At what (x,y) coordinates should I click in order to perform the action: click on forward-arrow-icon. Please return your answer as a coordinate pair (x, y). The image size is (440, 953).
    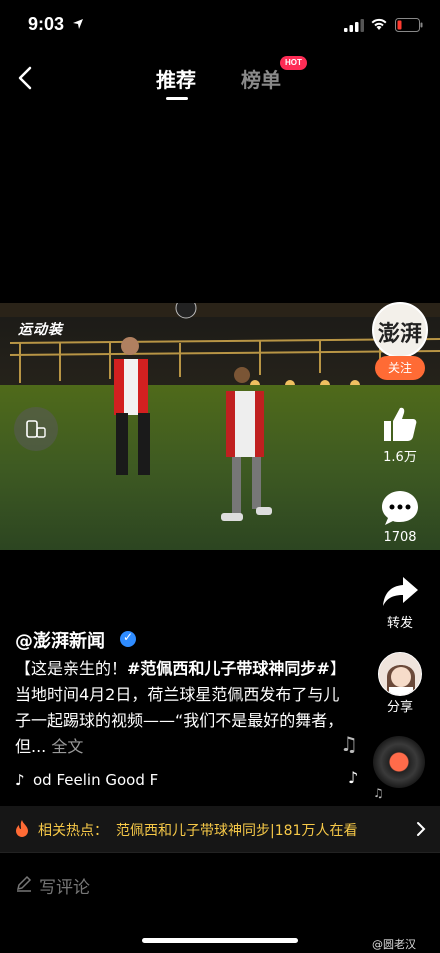
    Looking at the image, I should click on (400, 592).